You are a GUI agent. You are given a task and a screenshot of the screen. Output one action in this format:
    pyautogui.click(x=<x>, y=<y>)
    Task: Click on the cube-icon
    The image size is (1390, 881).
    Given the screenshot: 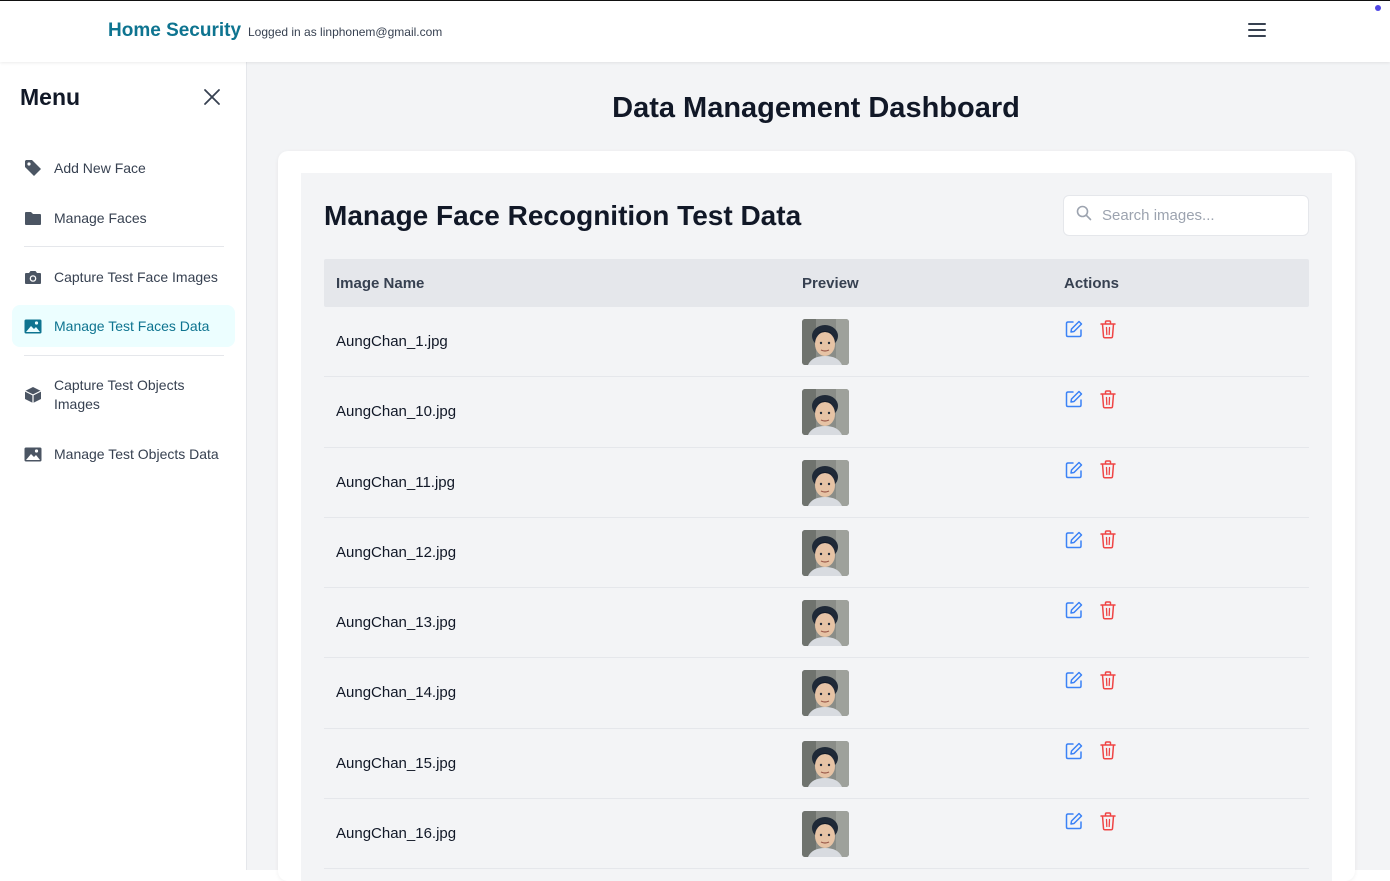 What is the action you would take?
    pyautogui.click(x=33, y=395)
    